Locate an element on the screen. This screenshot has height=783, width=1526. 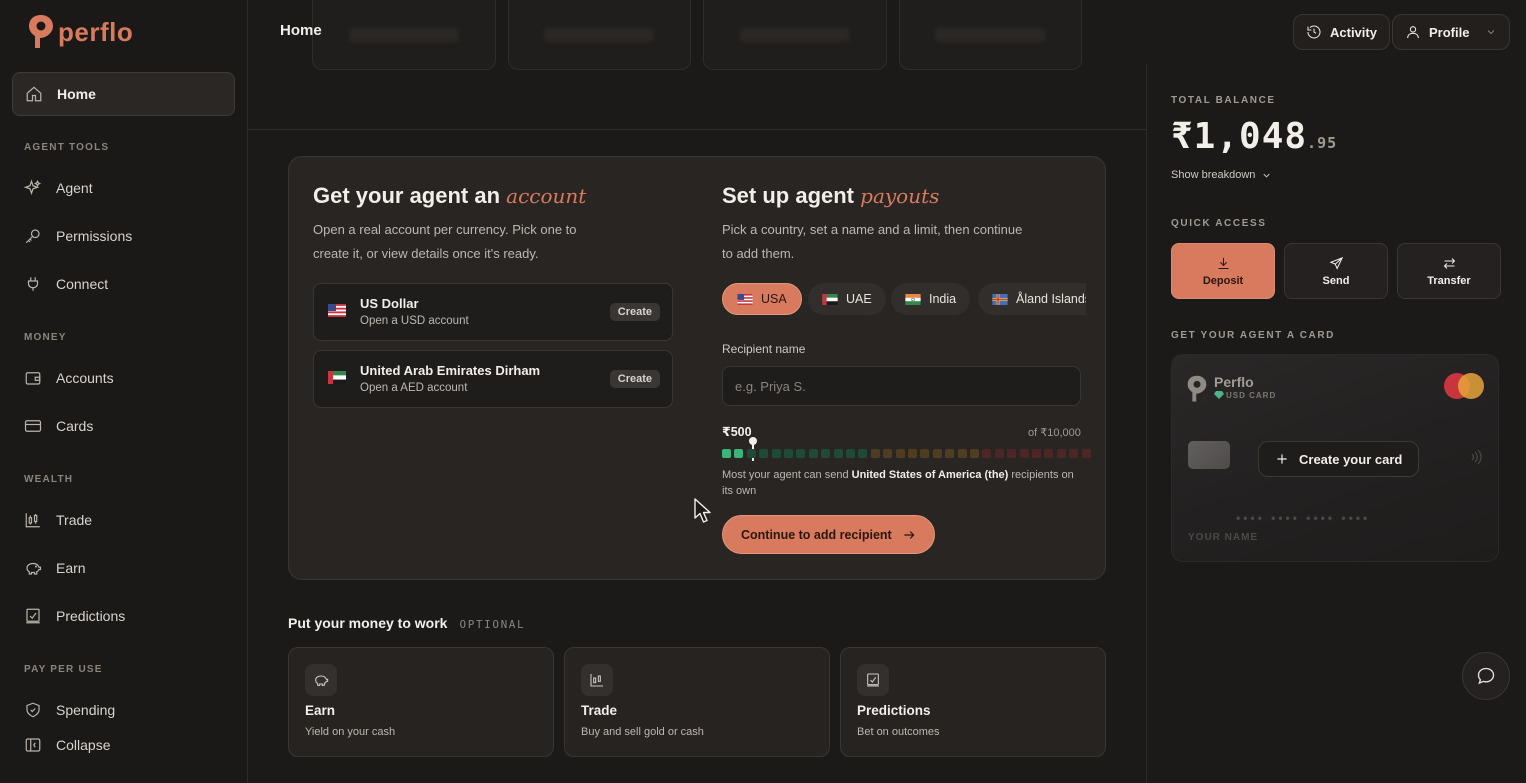
heading-accent: account is located at coordinates (546, 196).